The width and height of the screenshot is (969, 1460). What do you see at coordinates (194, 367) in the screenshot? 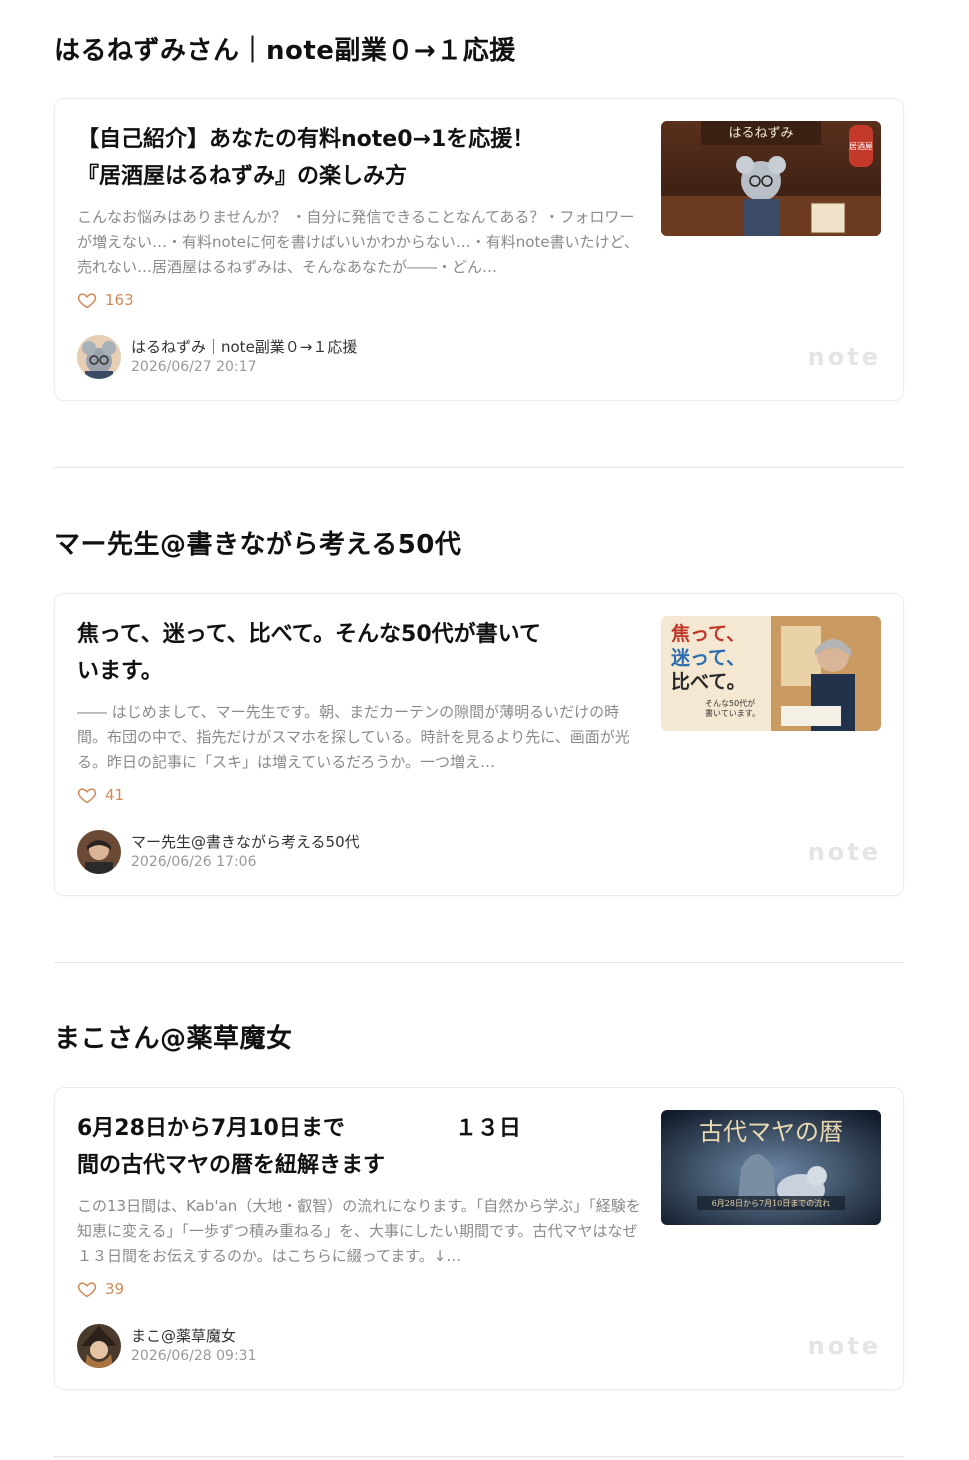
I see `post-date: 2026/06/27 20:17` at bounding box center [194, 367].